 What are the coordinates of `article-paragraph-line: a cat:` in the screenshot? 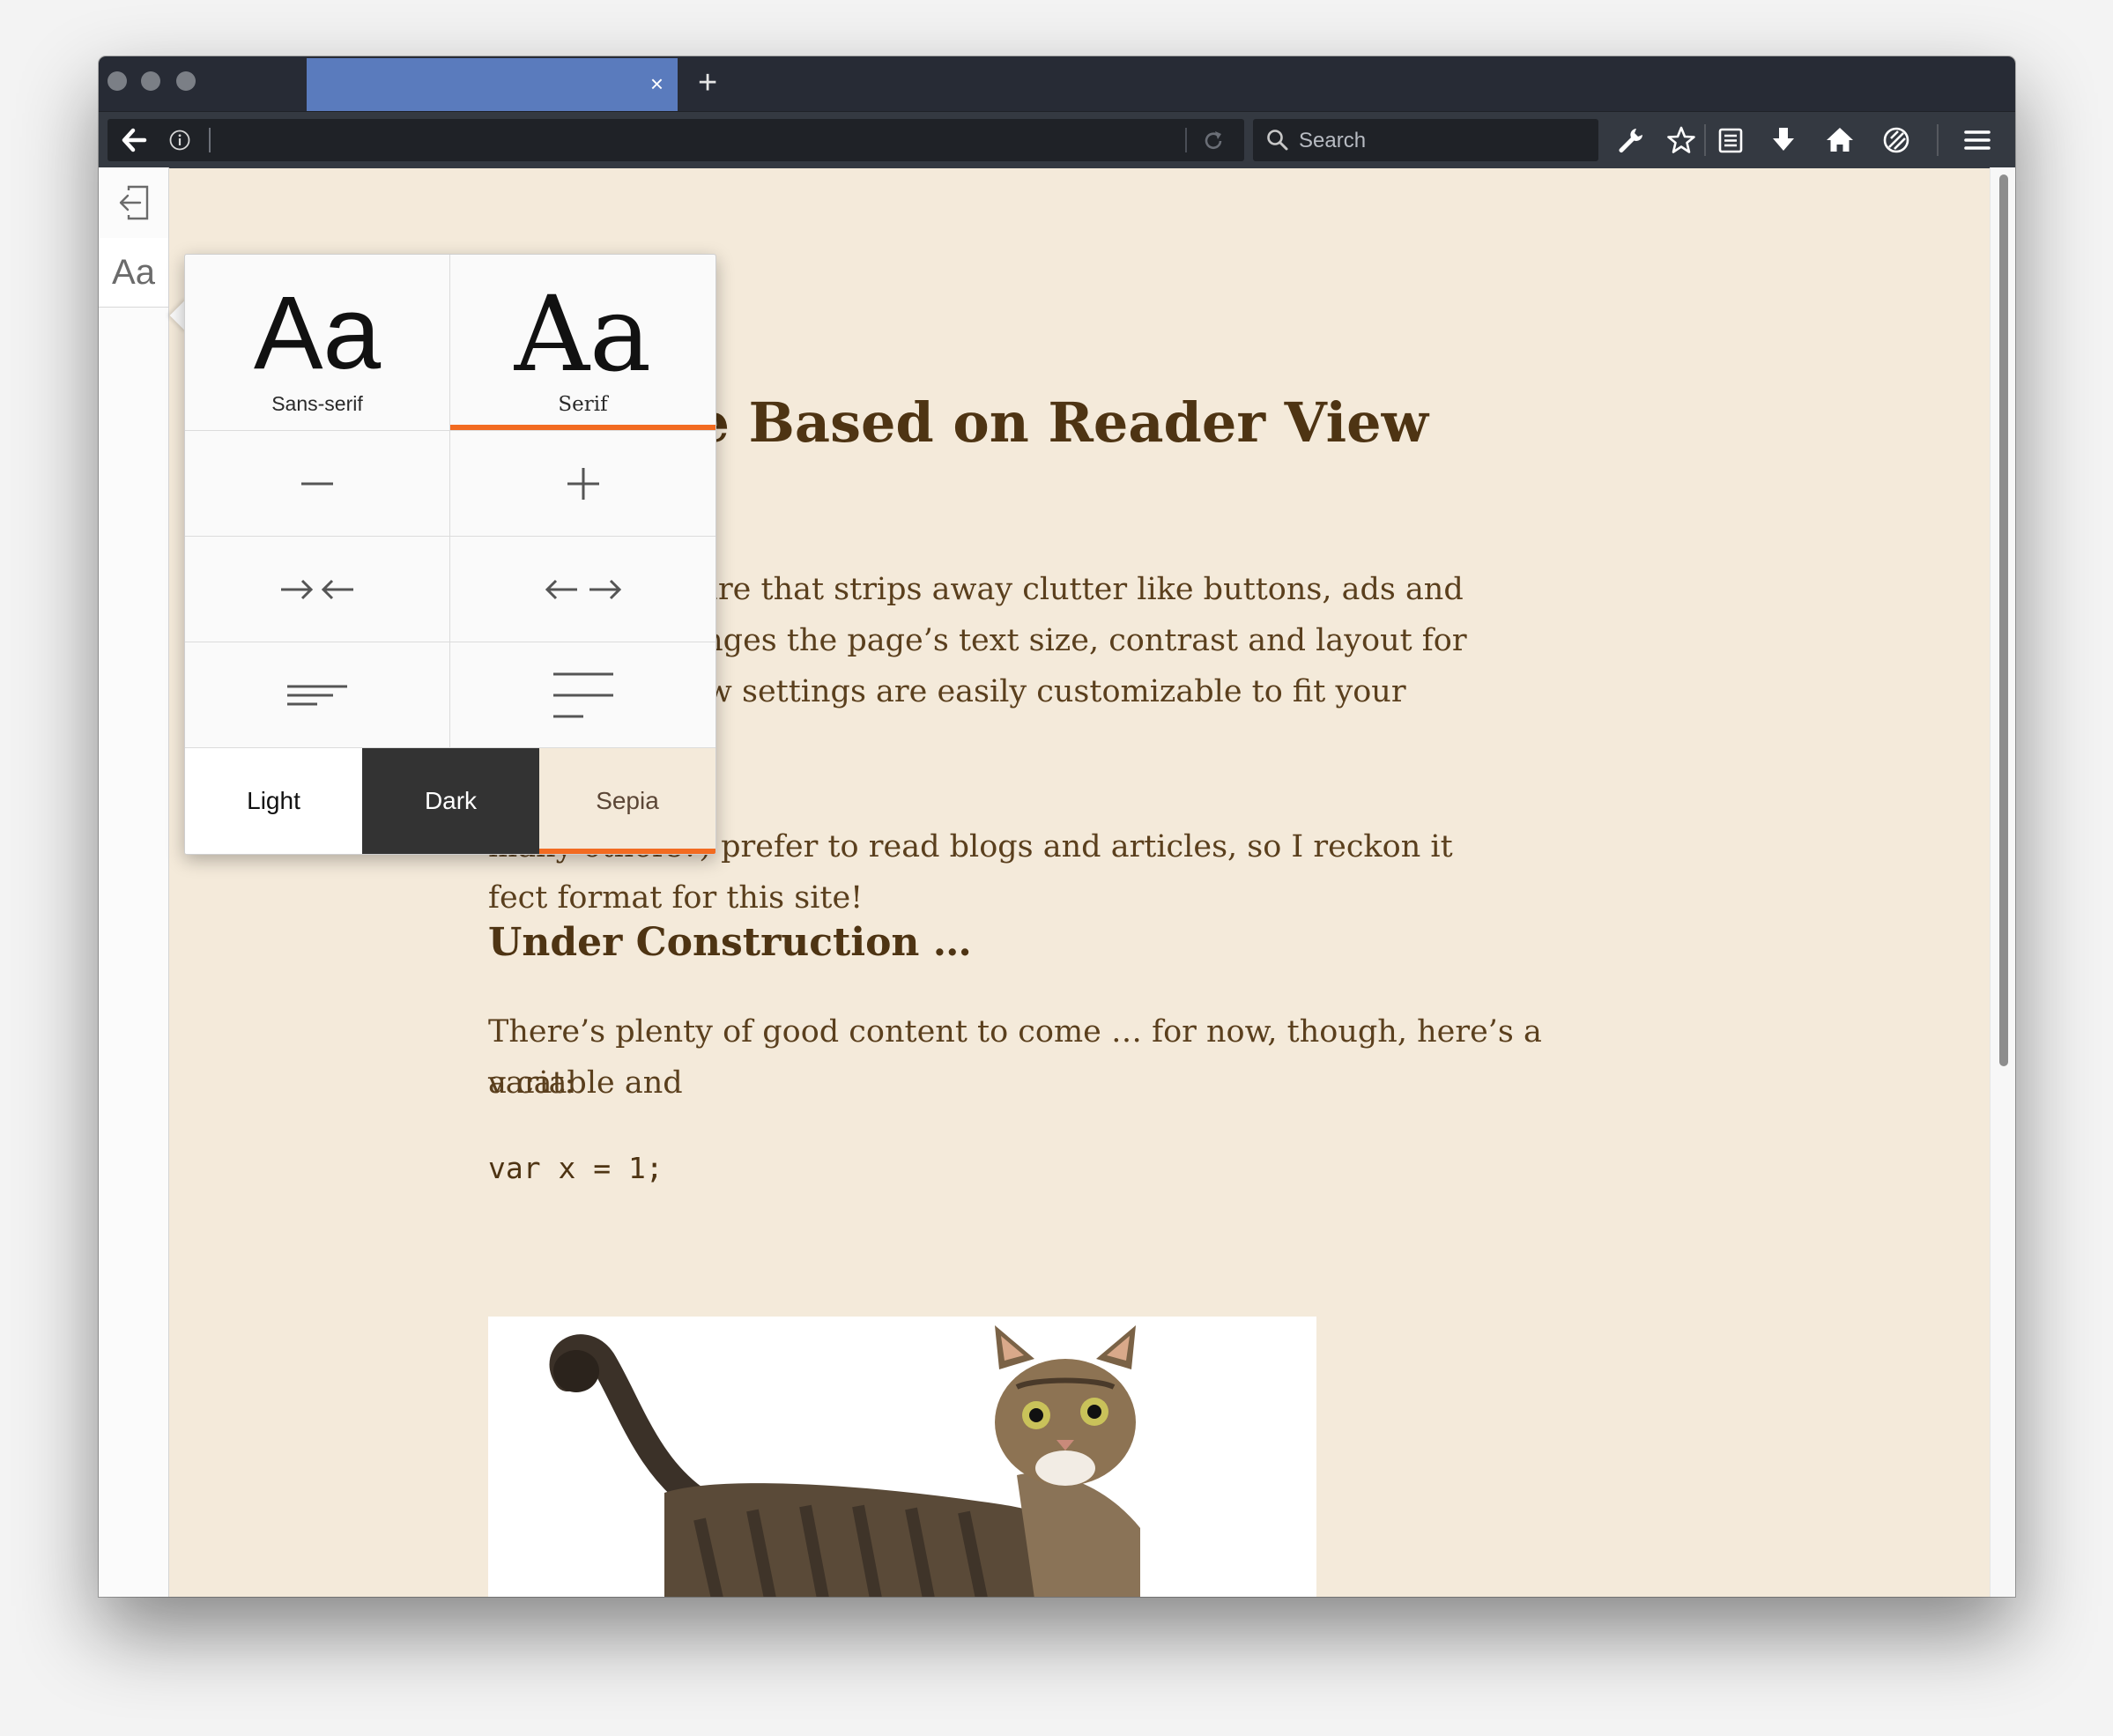 It's located at (532, 1083).